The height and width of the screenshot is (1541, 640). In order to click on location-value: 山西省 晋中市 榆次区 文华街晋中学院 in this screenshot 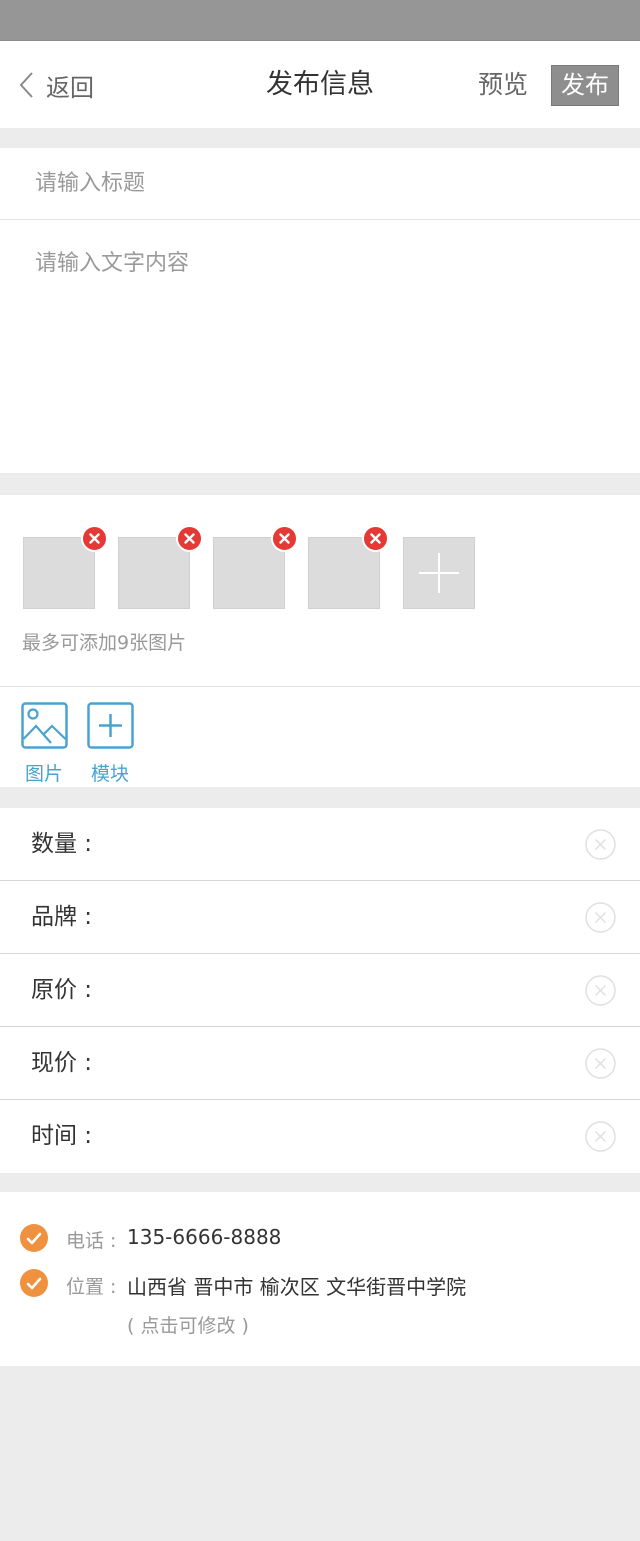, I will do `click(297, 1287)`.